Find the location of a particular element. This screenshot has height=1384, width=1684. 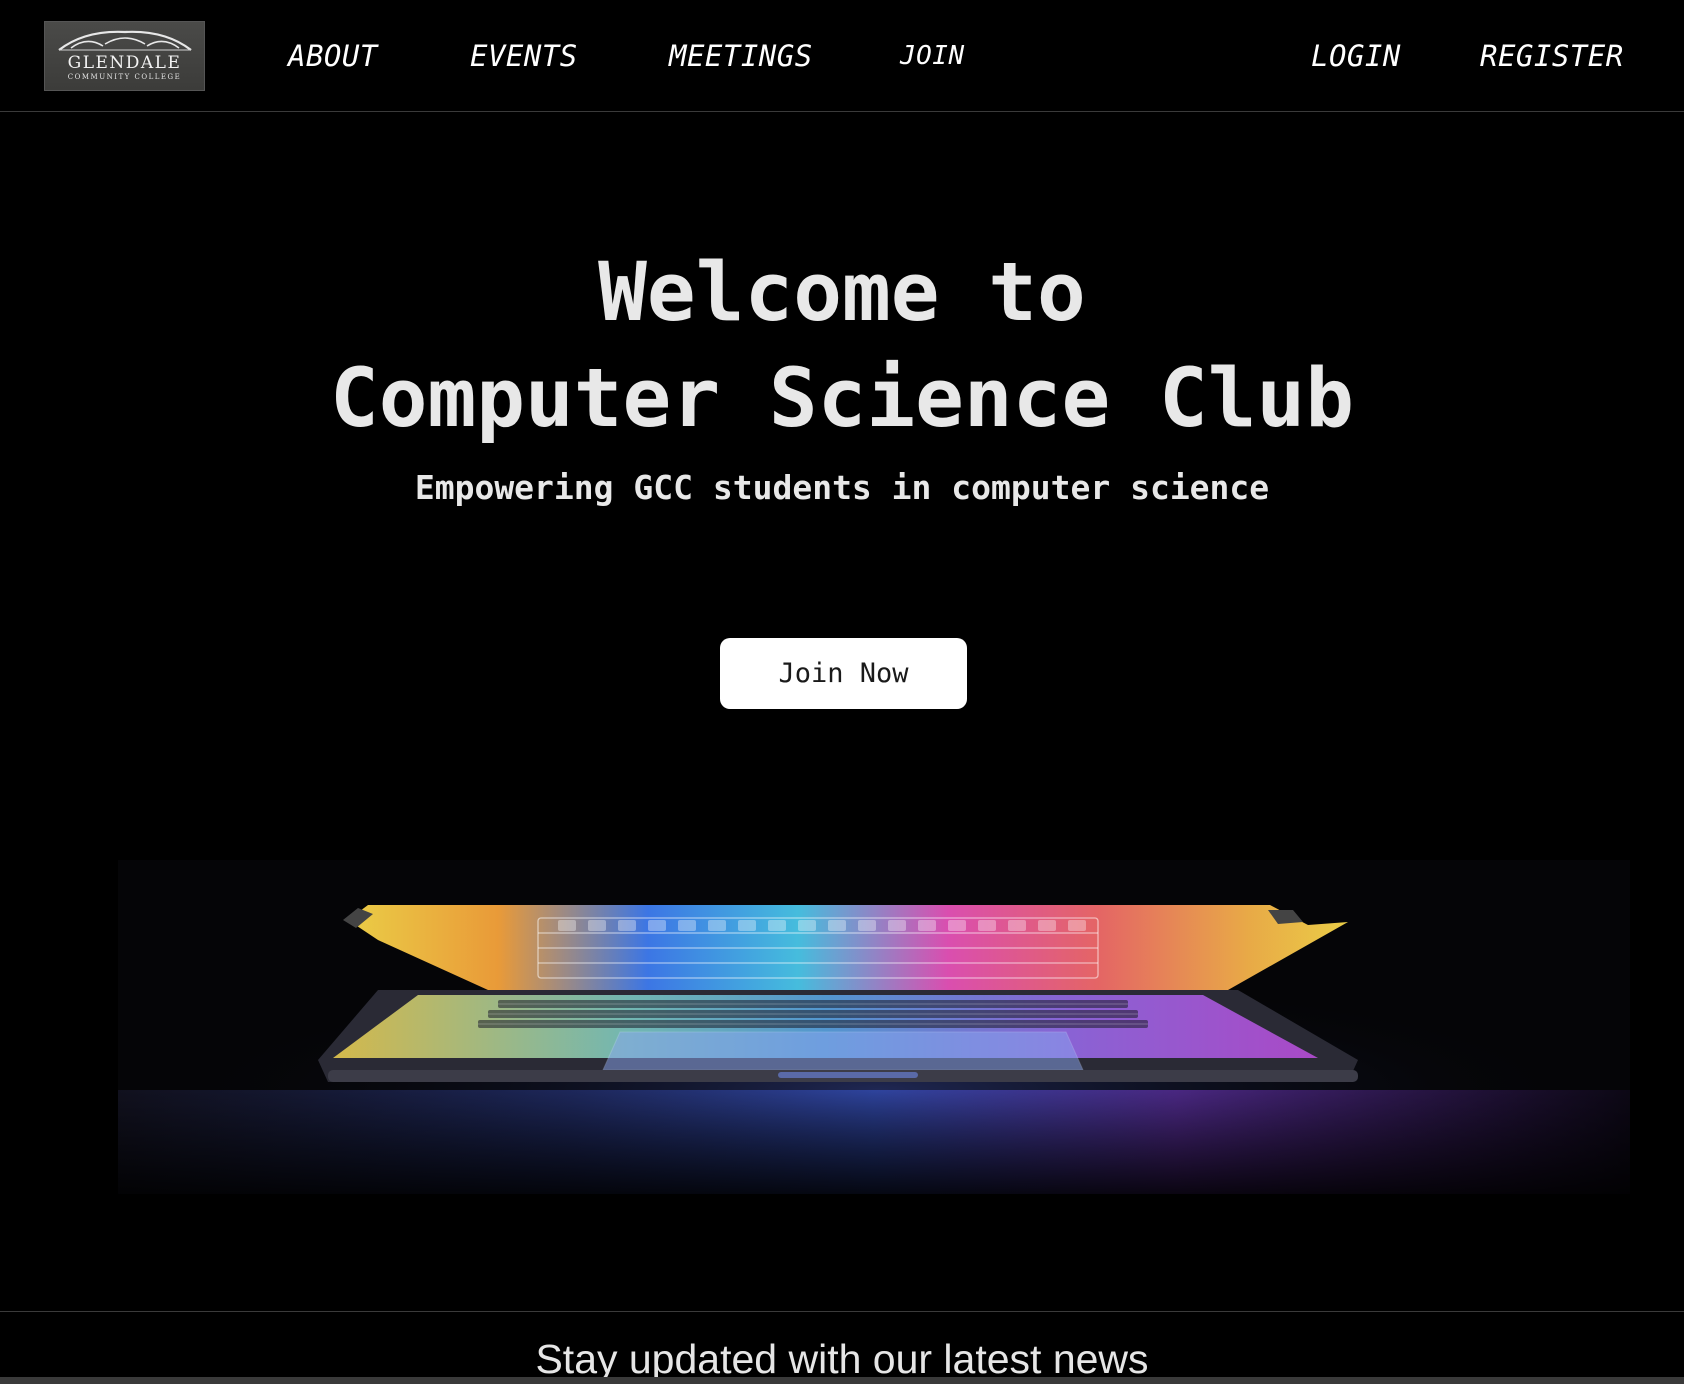

nav-events-link: EVENTS is located at coordinates (524, 56).